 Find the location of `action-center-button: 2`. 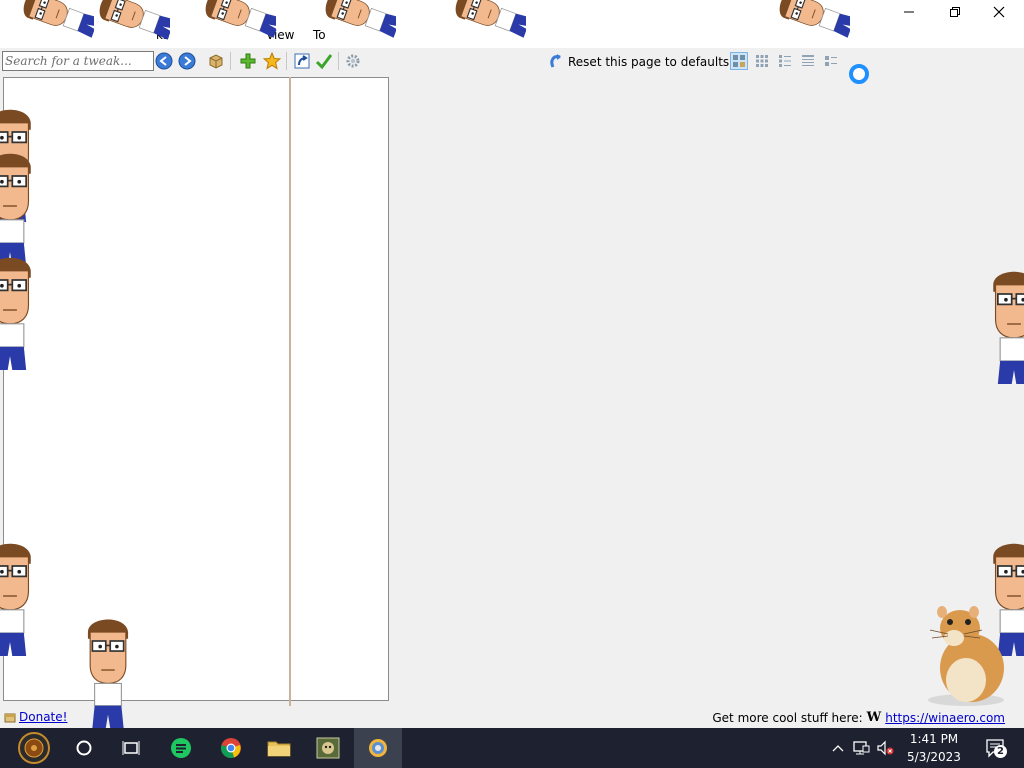

action-center-button: 2 is located at coordinates (996, 748).